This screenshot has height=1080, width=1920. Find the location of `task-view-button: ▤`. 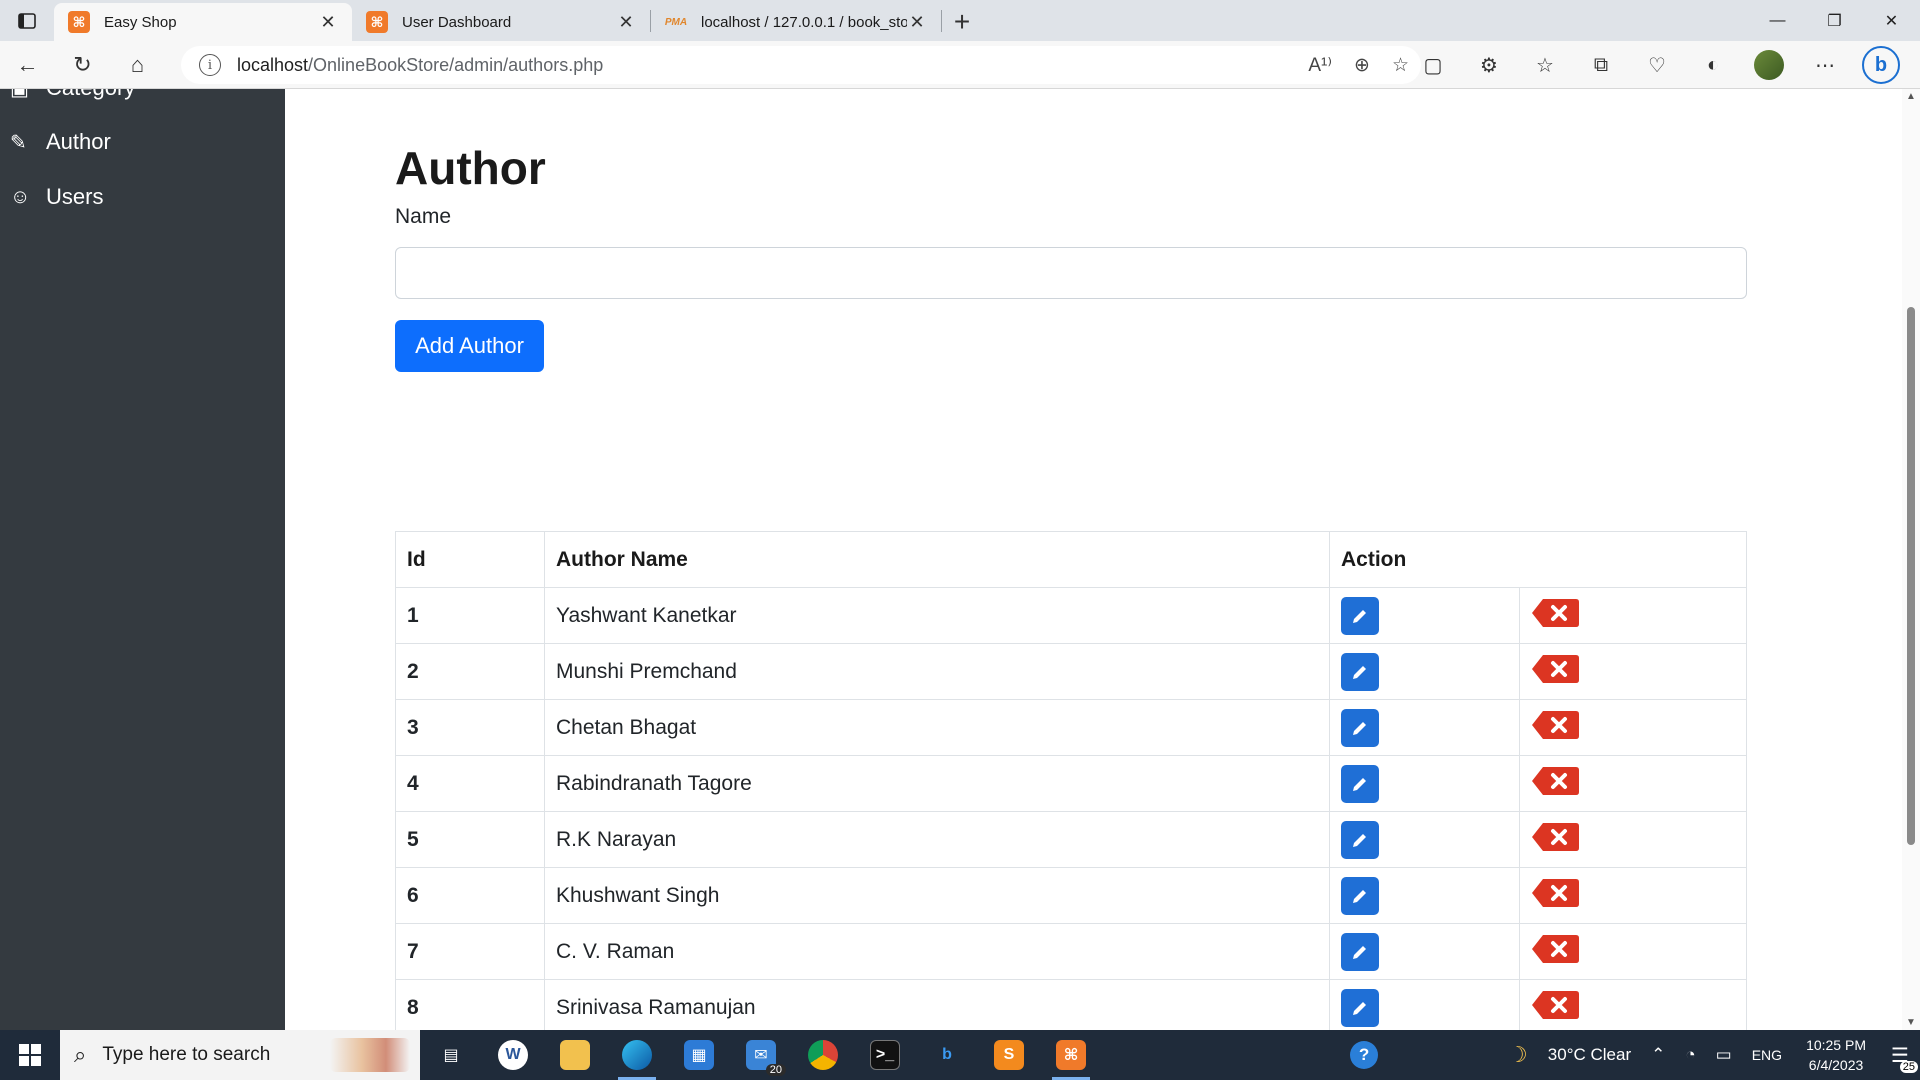

task-view-button: ▤ is located at coordinates (451, 1055).